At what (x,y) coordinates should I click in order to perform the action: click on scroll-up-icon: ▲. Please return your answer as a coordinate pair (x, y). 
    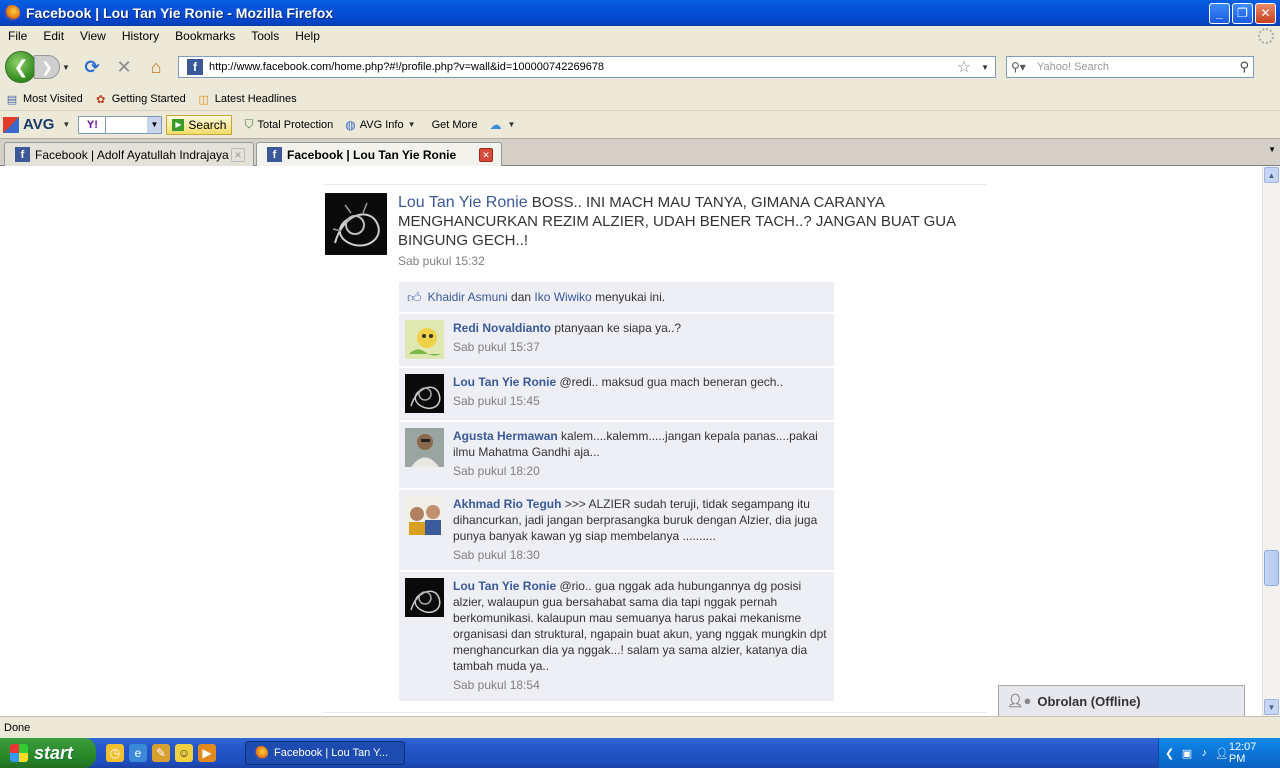
    Looking at the image, I should click on (1271, 175).